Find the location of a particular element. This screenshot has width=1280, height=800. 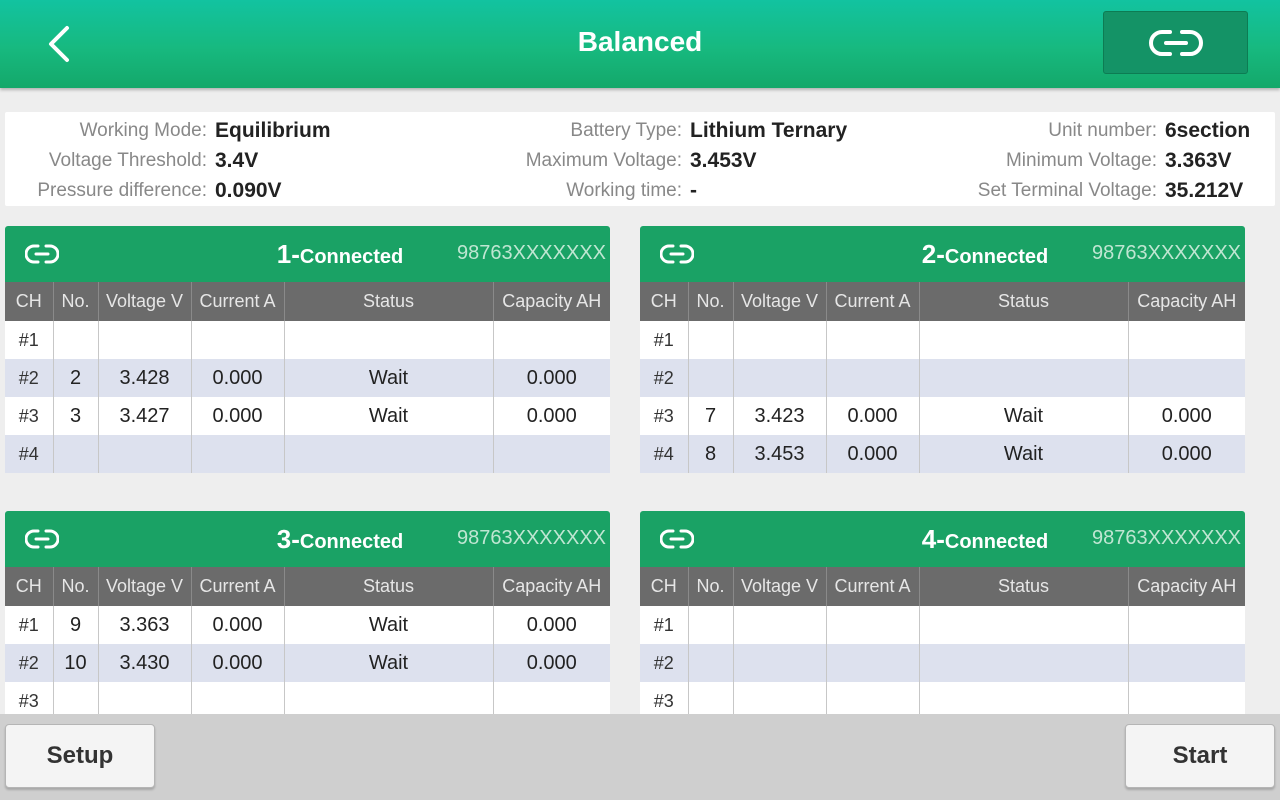

table-row: #3 3 3.427 0.000 Wait 0.000 is located at coordinates (307, 416).